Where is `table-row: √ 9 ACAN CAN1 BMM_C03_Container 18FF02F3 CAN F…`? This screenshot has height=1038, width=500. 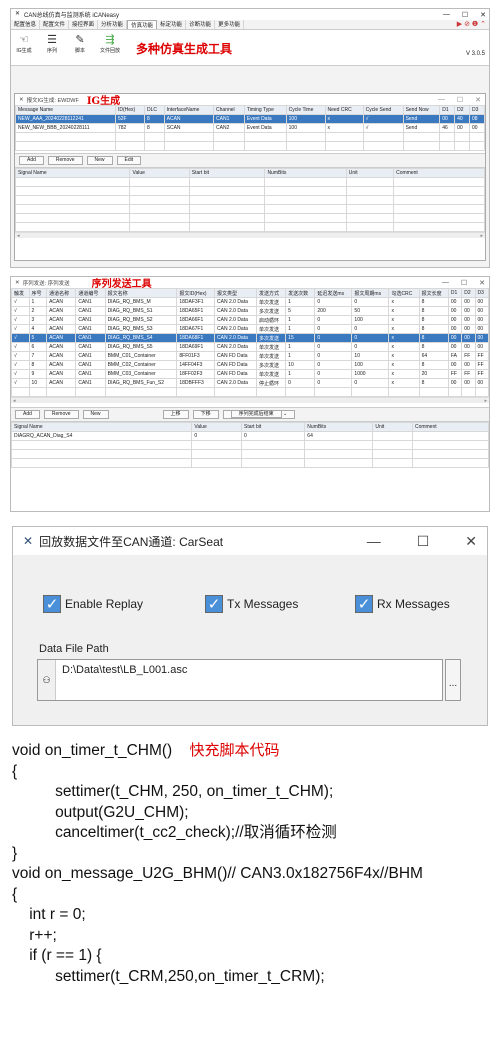 table-row: √ 9 ACAN CAN1 BMM_C03_Container 18FF02F3 CAN F… is located at coordinates (250, 374).